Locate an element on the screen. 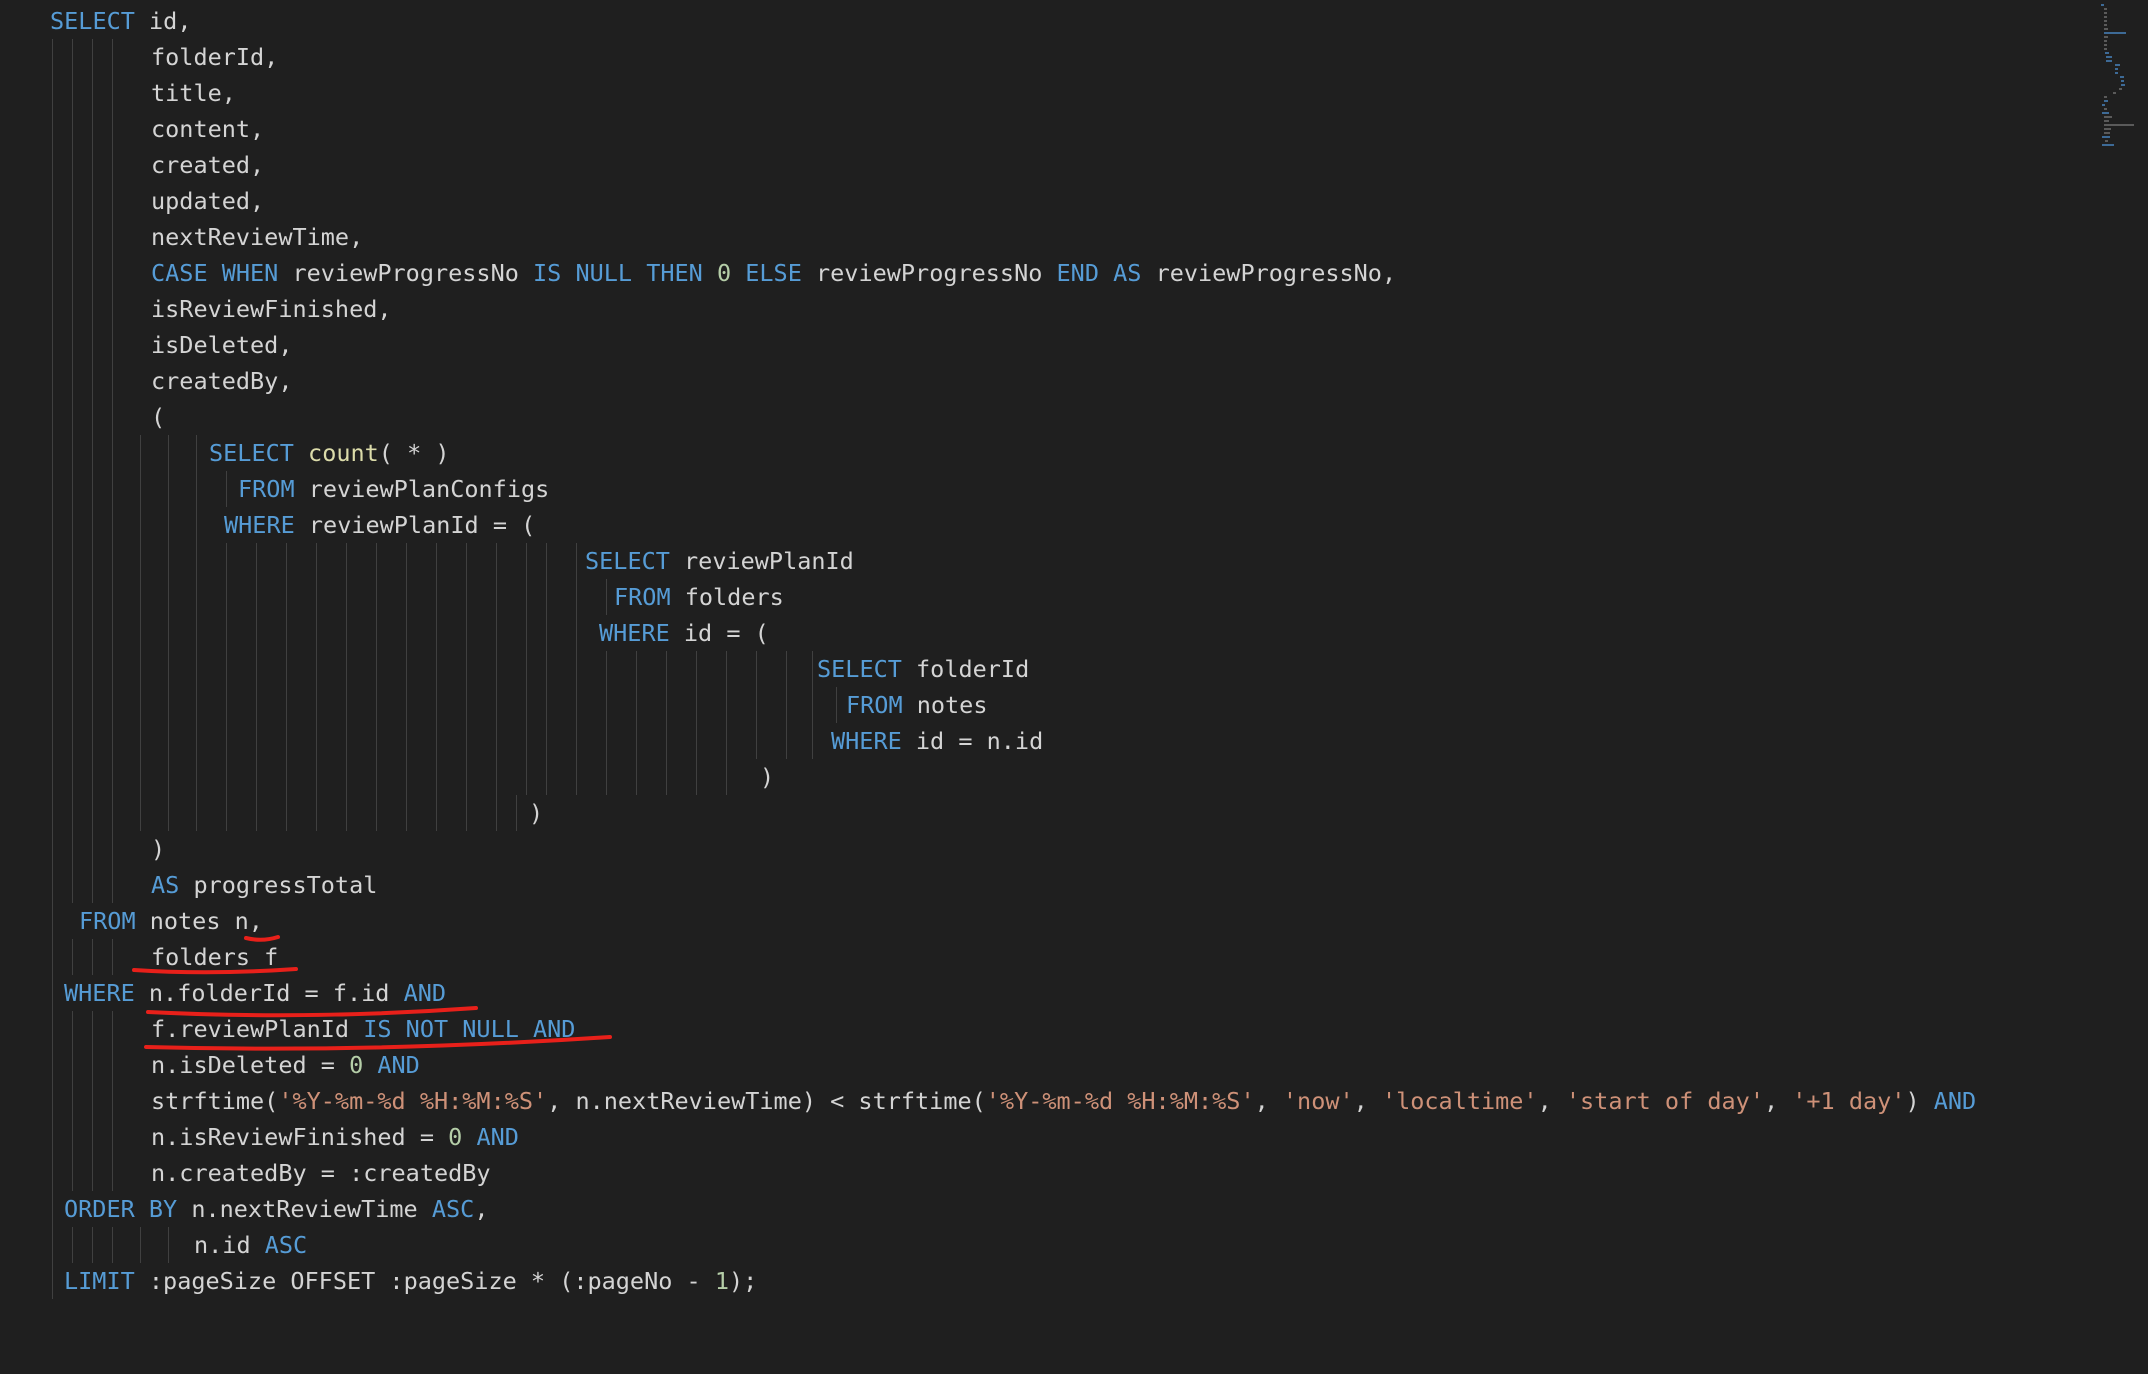 This screenshot has width=2148, height=1374. code-line: title, is located at coordinates (193, 93).